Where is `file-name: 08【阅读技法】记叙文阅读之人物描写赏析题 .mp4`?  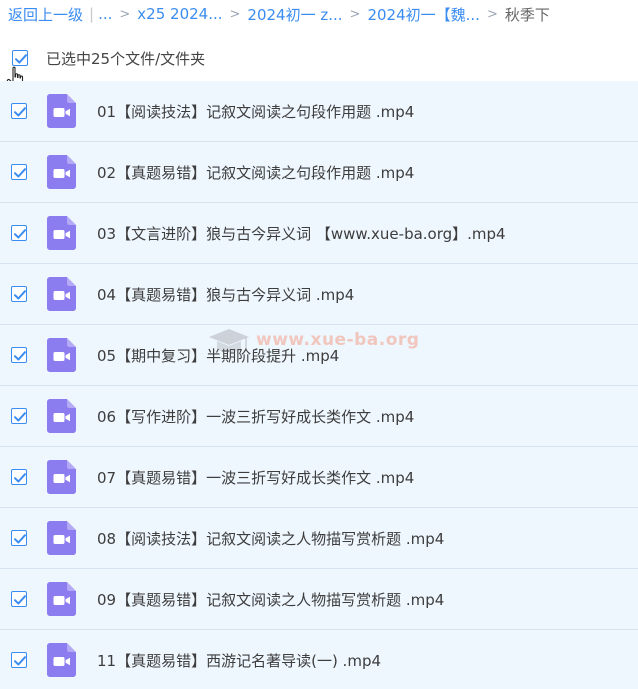
file-name: 08【阅读技法】记叙文阅读之人物描写赏析题 .mp4 is located at coordinates (270, 538).